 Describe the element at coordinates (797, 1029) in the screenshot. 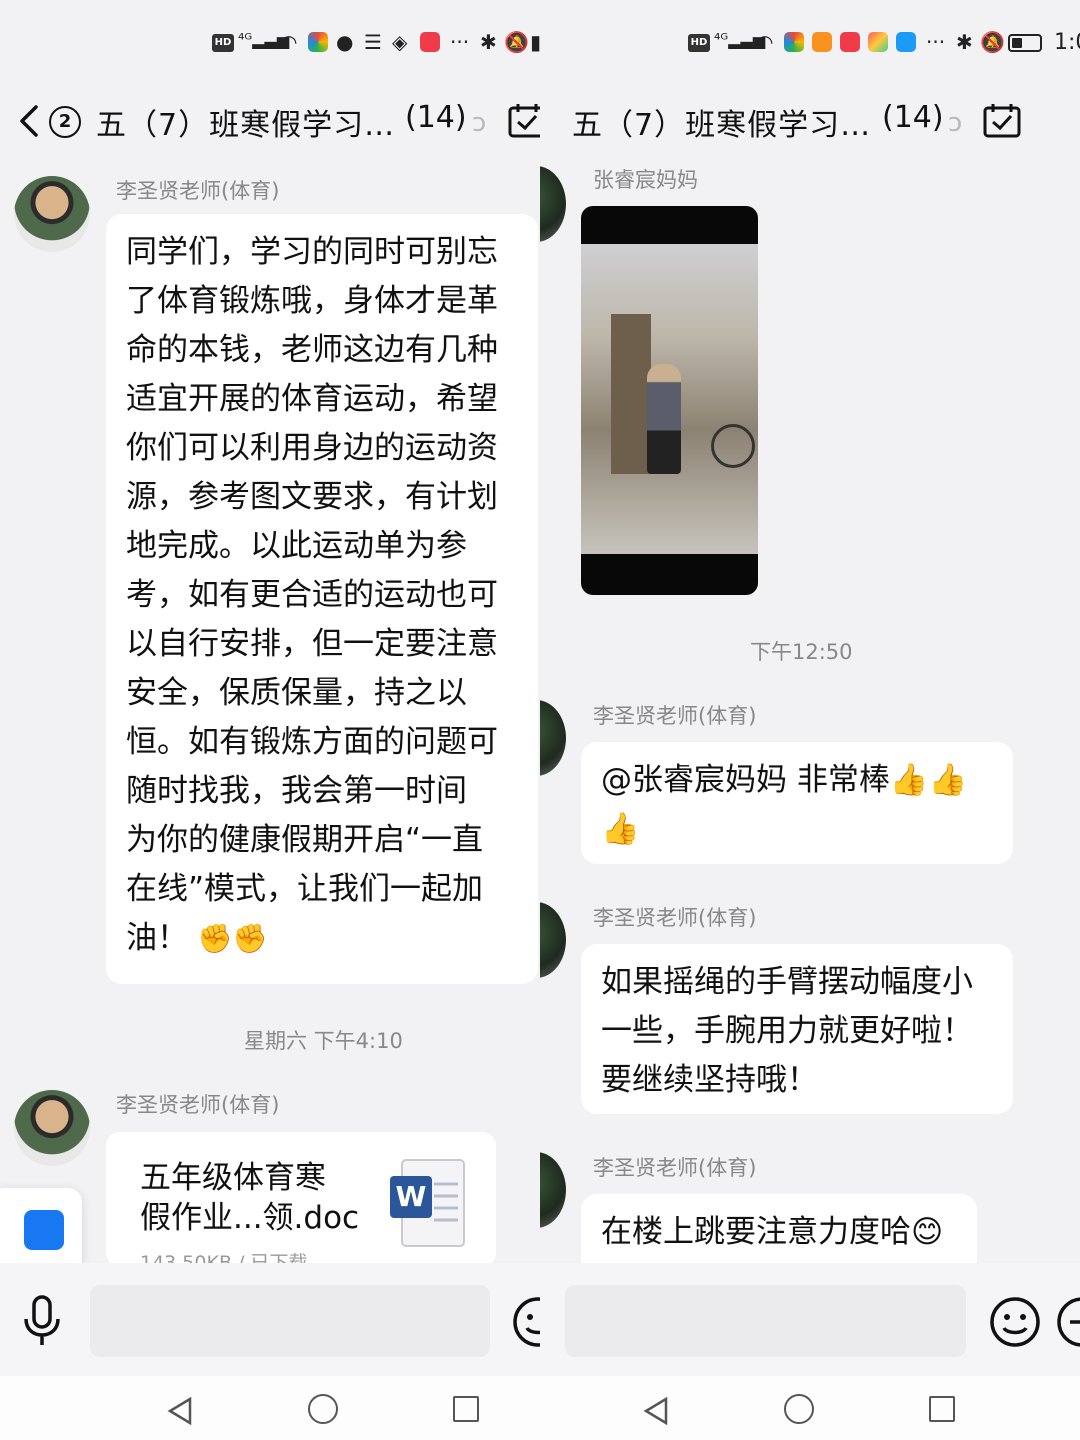

I see `message-bubble: 如果摇绳的手臂摆动幅度小 一些，手腕用力就更好啦！ 要继续坚持哦！` at that location.